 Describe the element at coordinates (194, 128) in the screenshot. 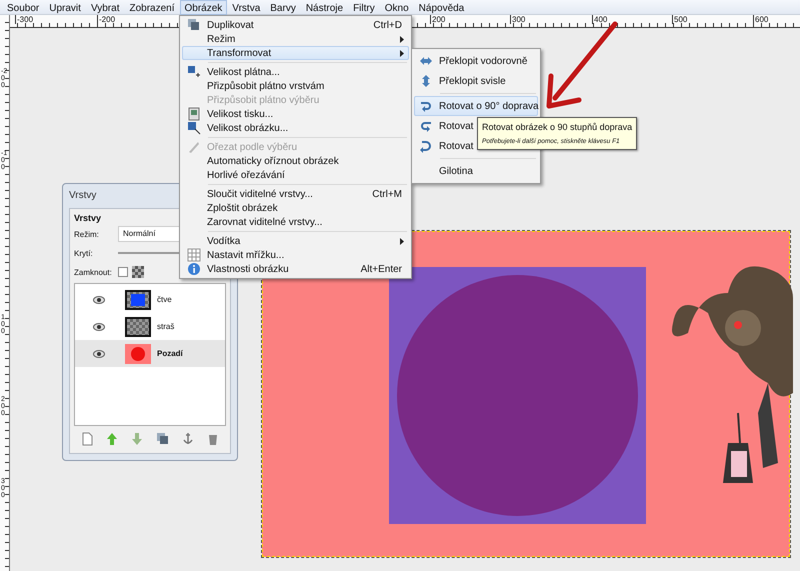

I see `scale-image-icon` at that location.